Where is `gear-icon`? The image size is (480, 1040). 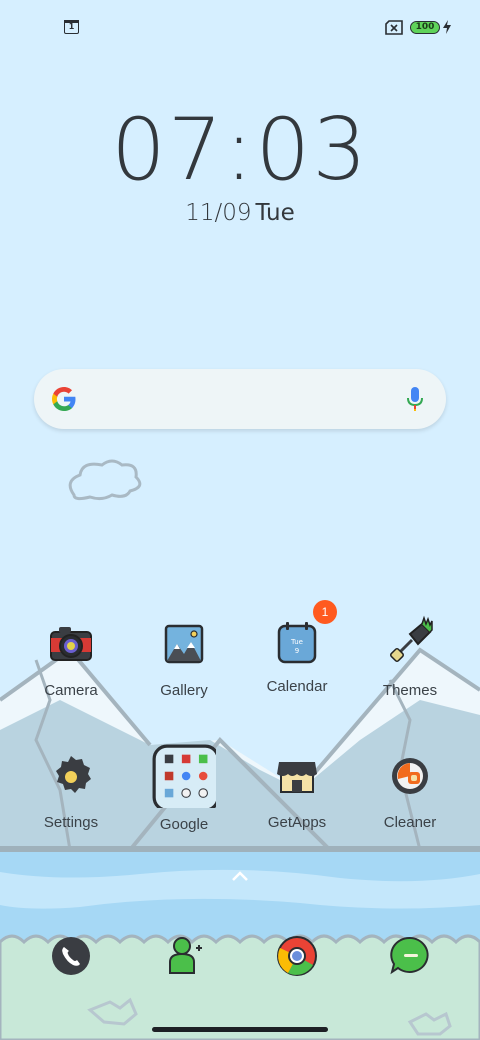
gear-icon is located at coordinates (73, 774).